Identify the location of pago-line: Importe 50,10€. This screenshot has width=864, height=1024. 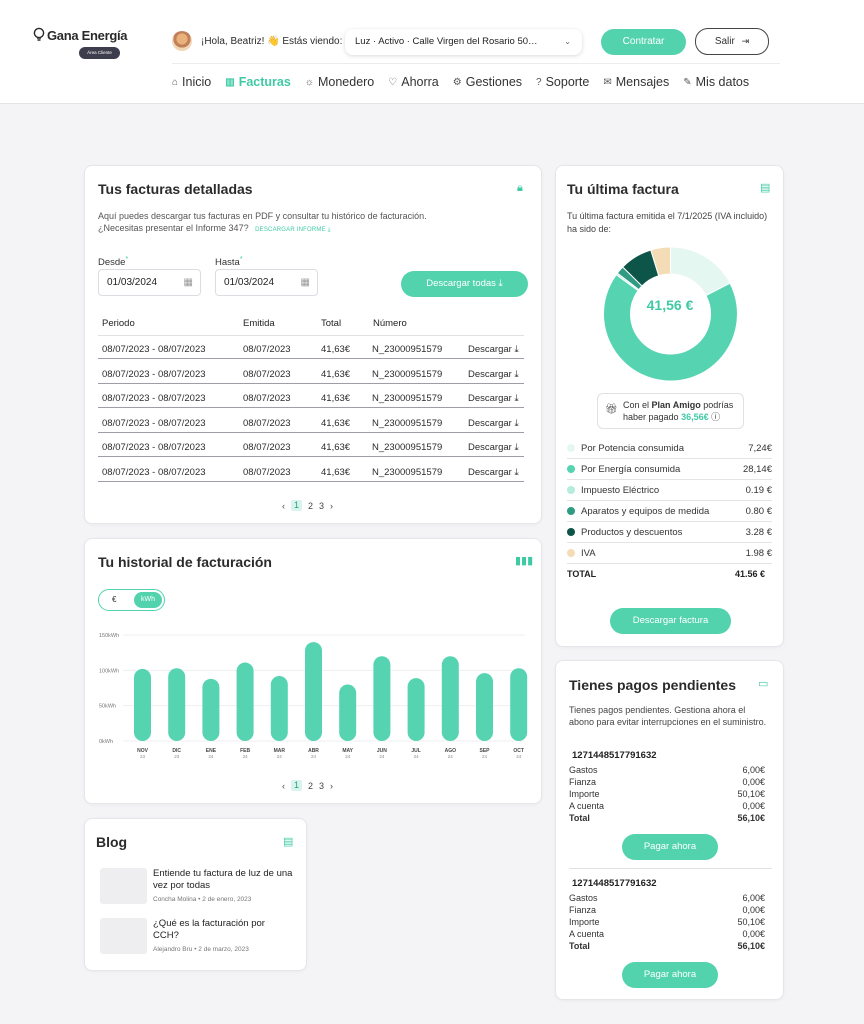
(667, 922).